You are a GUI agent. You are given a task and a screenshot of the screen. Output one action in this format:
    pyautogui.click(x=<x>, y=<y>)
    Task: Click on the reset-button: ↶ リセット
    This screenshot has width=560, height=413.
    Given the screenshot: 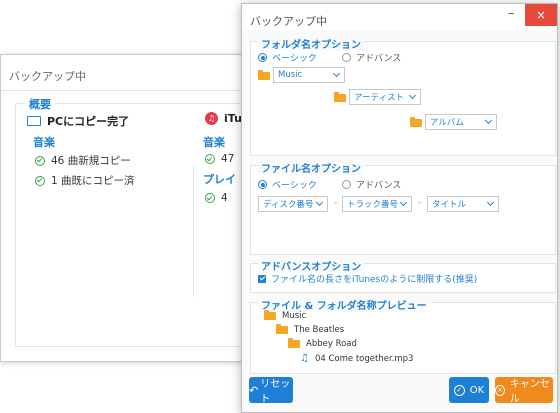 What is the action you would take?
    pyautogui.click(x=271, y=391)
    